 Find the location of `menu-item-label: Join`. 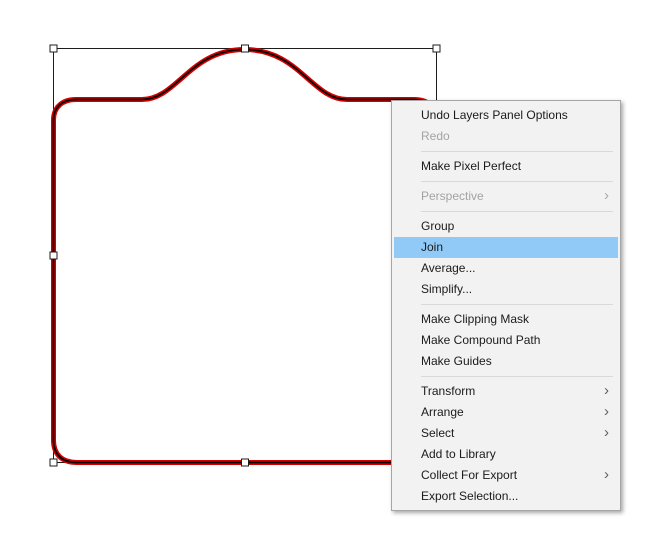

menu-item-label: Join is located at coordinates (432, 247).